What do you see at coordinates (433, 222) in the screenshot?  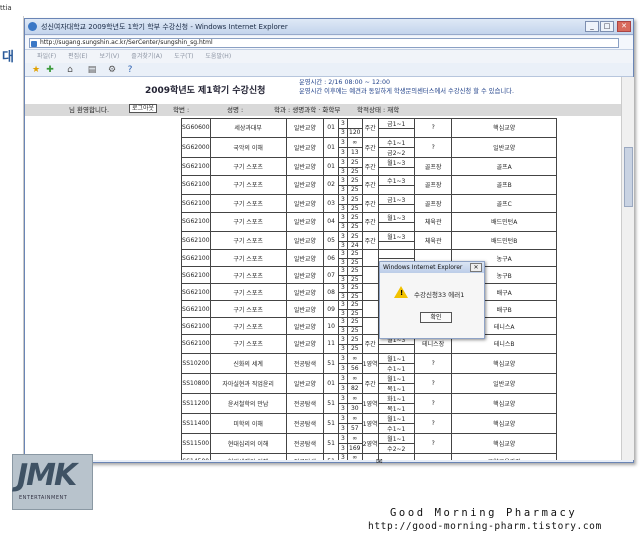 I see `room-cell: 체육관` at bounding box center [433, 222].